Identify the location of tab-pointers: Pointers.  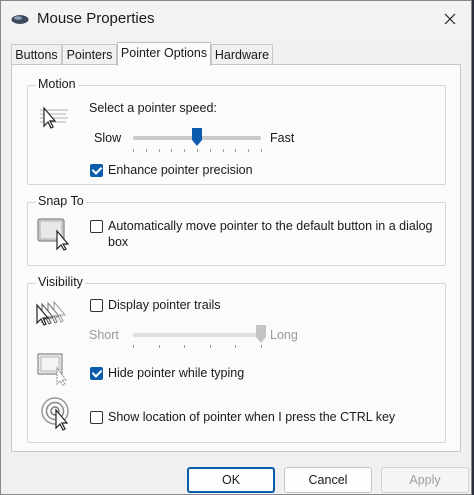
(89, 54).